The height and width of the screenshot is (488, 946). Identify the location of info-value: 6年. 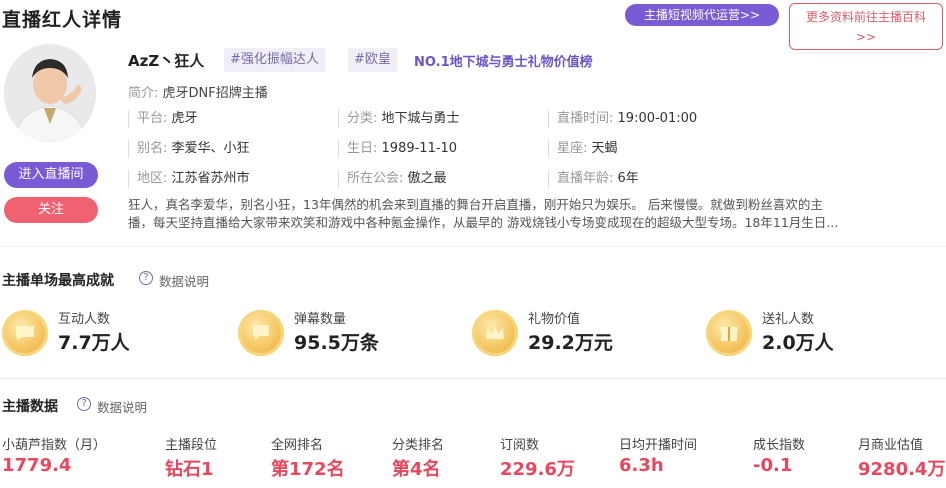
(628, 178).